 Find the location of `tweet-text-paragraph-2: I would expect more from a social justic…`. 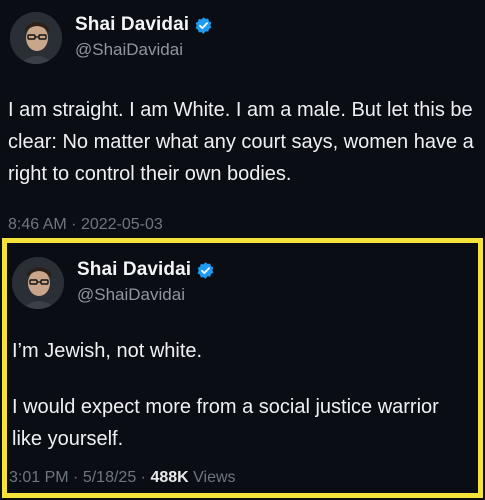

tweet-text-paragraph-2: I would expect more from a social justic… is located at coordinates (225, 423).